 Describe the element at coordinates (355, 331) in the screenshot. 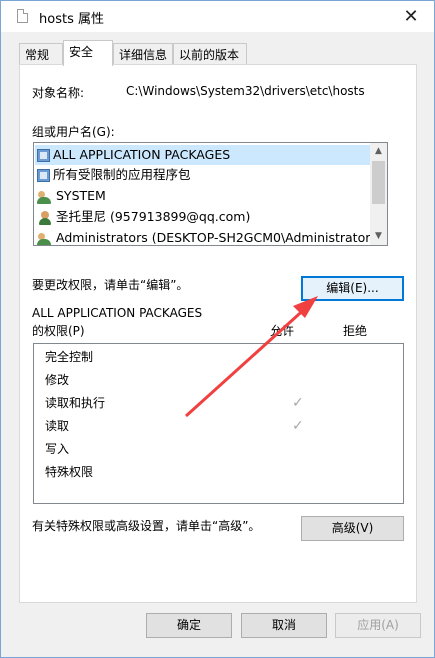

I see `deny-column-header: 拒绝` at that location.